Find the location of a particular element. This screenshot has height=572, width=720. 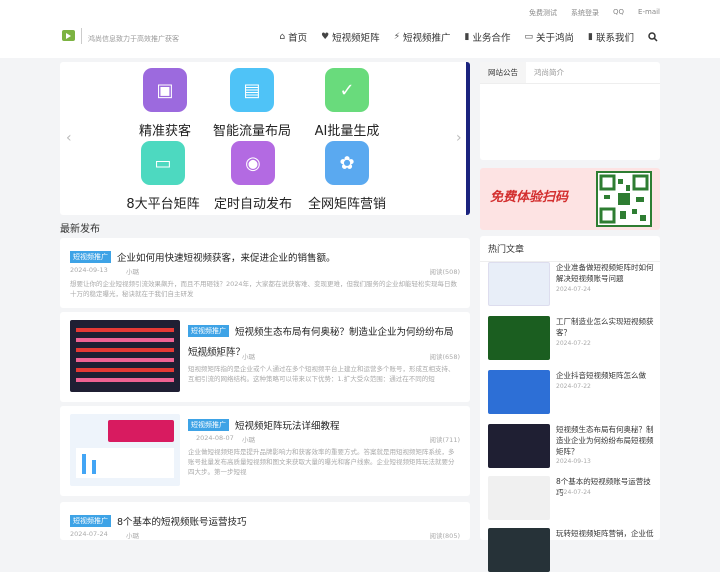

search-icon is located at coordinates (653, 37).